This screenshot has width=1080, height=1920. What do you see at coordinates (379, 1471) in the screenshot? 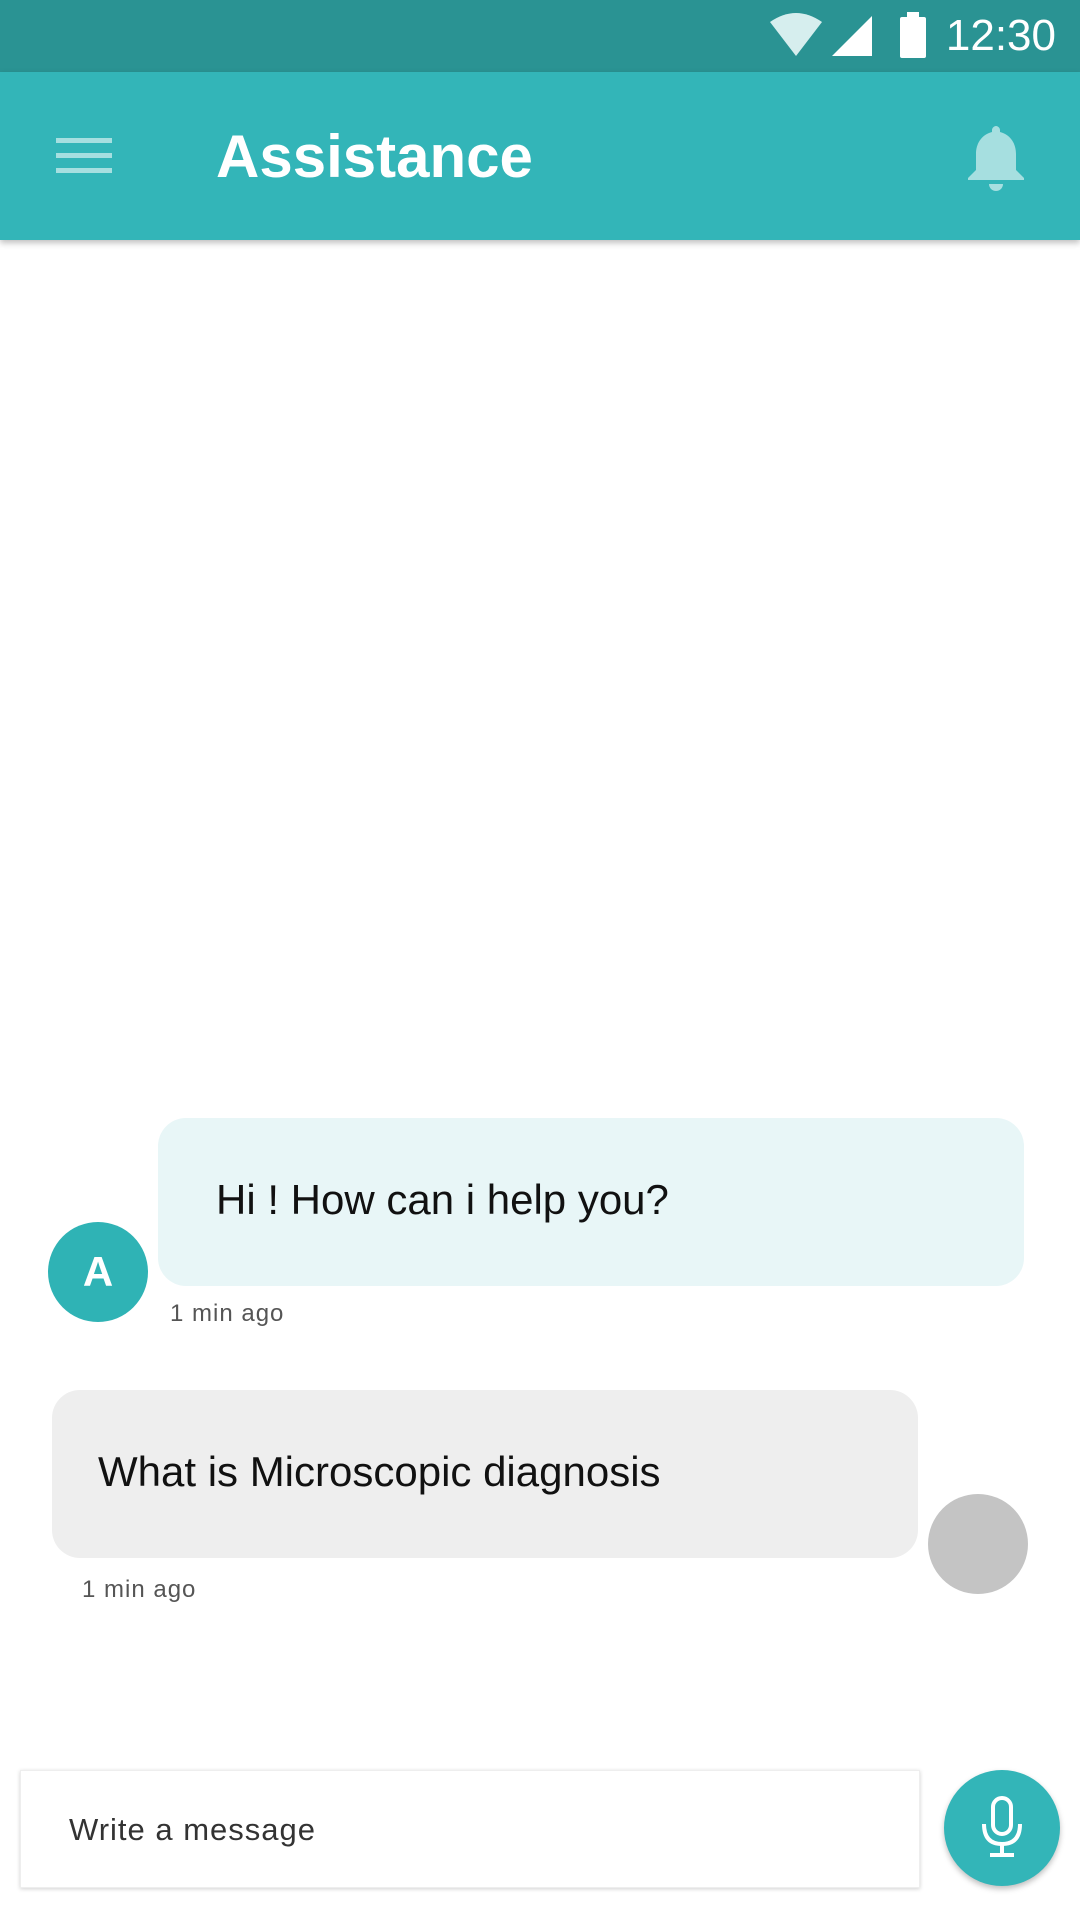
I see `user-message-text: What is Microscopic diagnosis` at bounding box center [379, 1471].